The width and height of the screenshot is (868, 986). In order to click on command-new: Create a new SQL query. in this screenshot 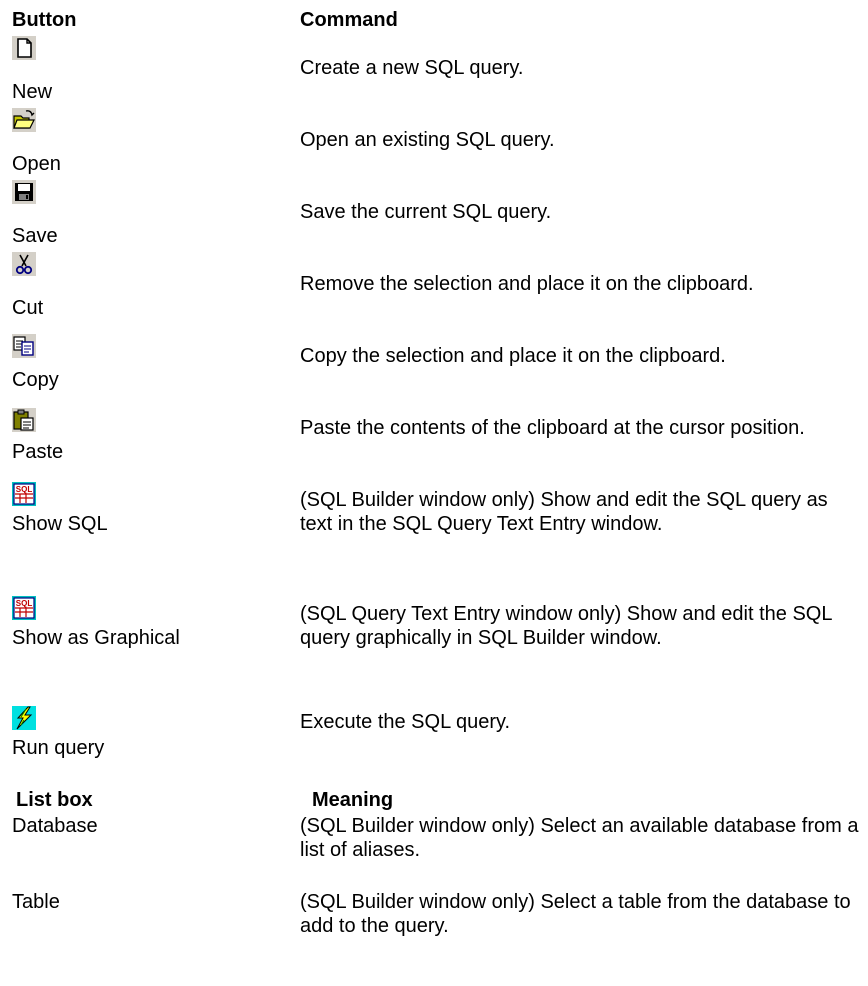, I will do `click(412, 68)`.